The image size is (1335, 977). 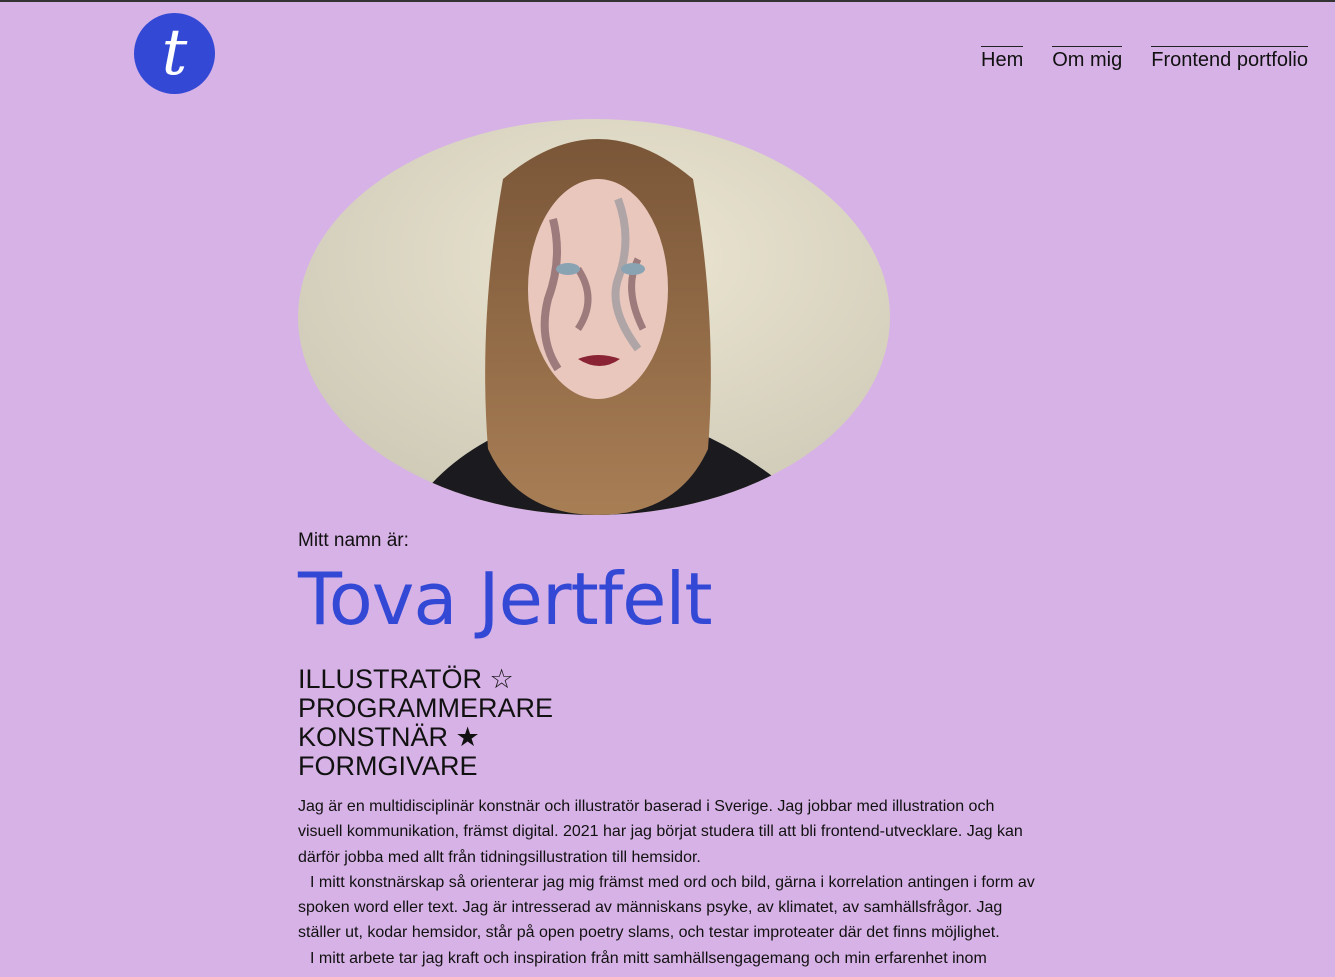 I want to click on role-designer: FORMGIVARE, so click(x=388, y=766).